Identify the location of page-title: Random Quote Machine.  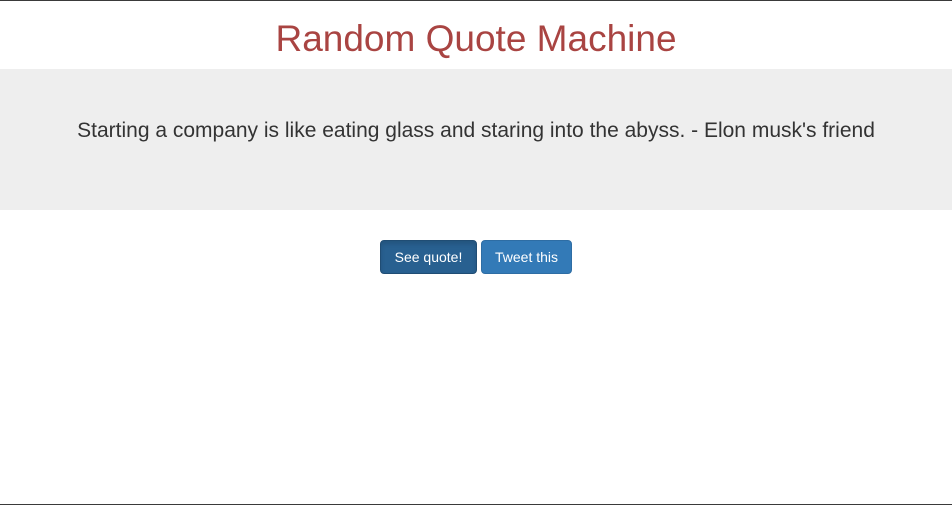
(476, 38).